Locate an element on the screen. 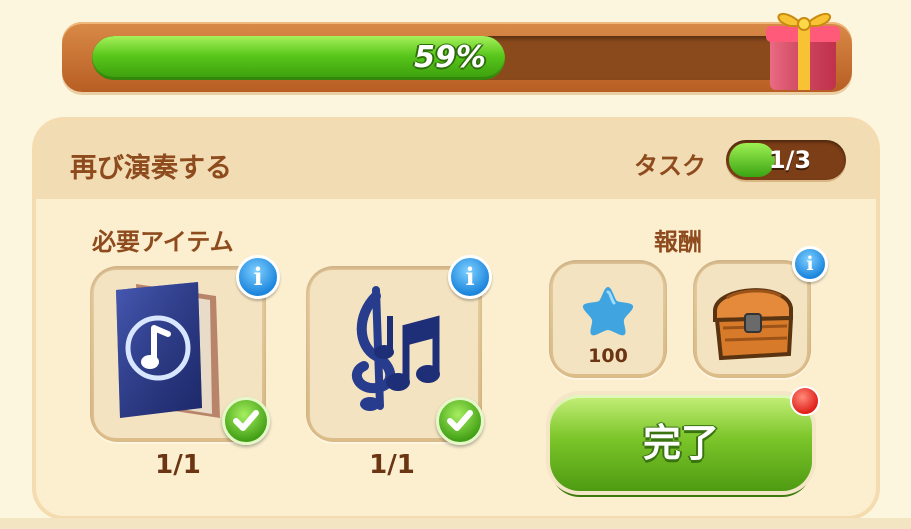 This screenshot has width=911, height=529. rewards-label: 報酬 is located at coordinates (678, 242).